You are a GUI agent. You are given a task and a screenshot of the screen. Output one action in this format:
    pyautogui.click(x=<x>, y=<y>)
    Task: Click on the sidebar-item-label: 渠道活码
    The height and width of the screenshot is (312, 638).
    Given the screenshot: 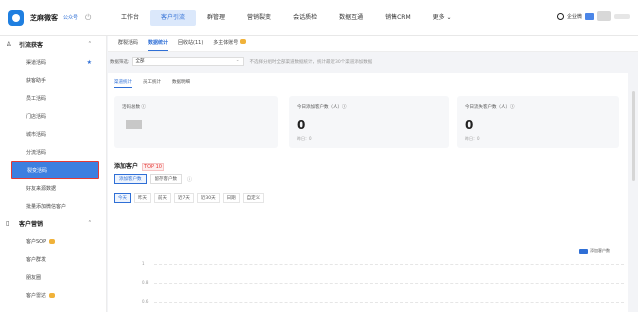 What is the action you would take?
    pyautogui.click(x=36, y=62)
    